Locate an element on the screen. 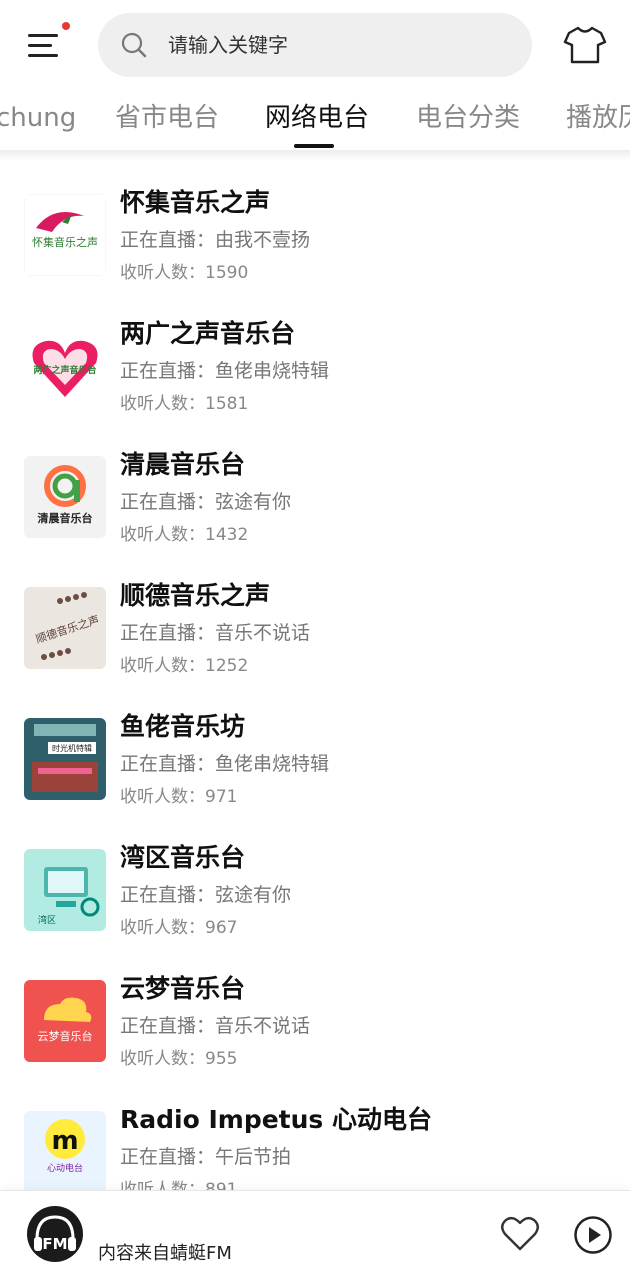  heart-icon is located at coordinates (520, 1234).